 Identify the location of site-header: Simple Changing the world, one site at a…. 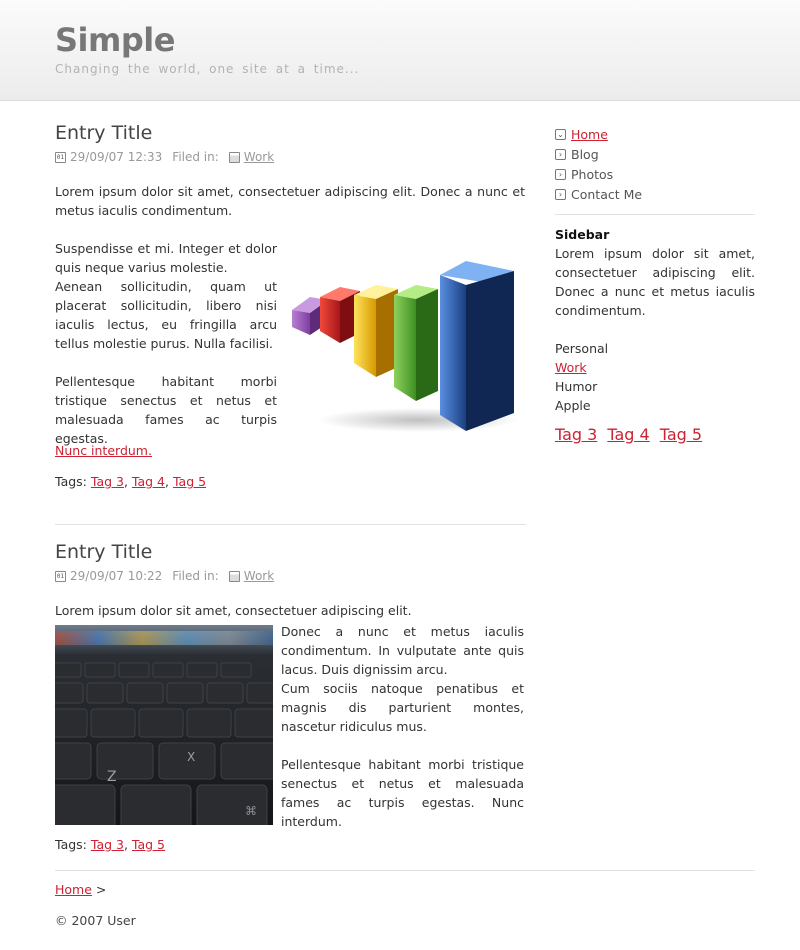
(400, 50).